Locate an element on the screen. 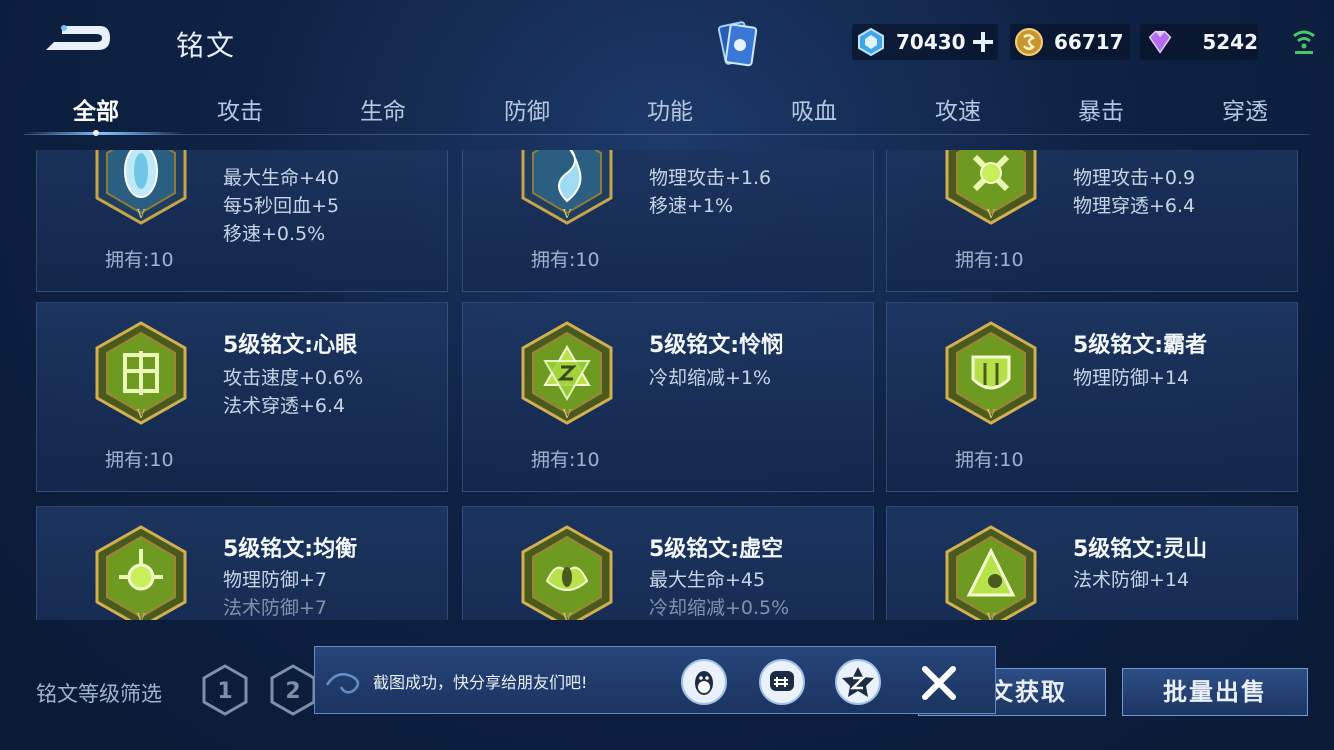  crystal-value: 70430 is located at coordinates (931, 42).